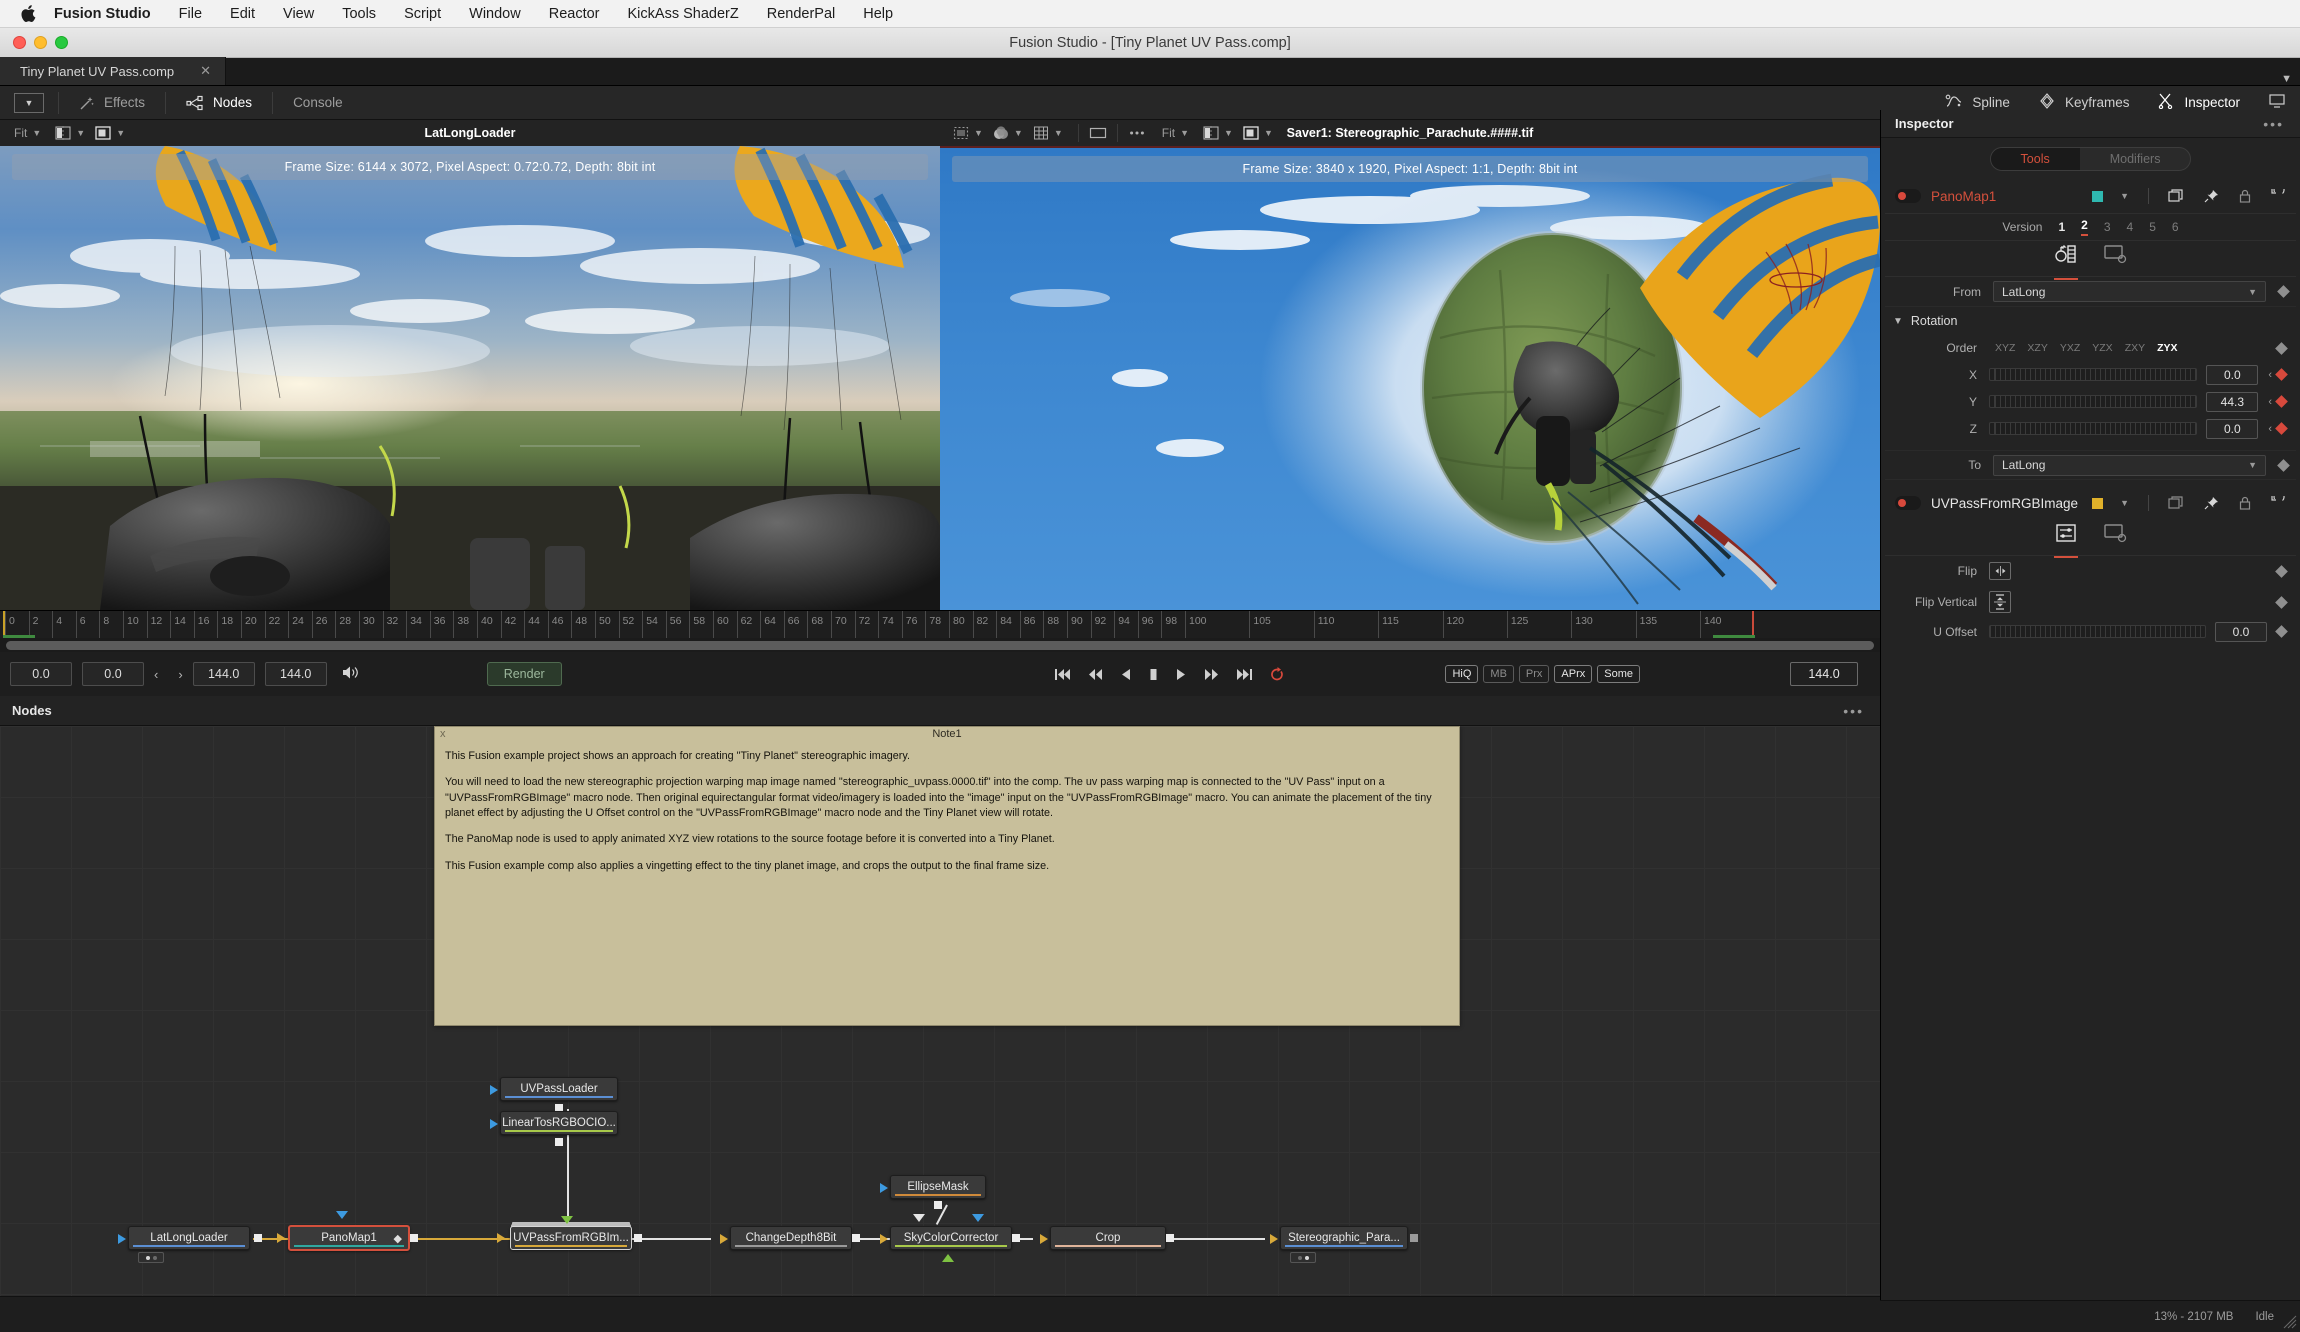 The image size is (2300, 1332). I want to click on node-crop: Crop, so click(1107, 1238).